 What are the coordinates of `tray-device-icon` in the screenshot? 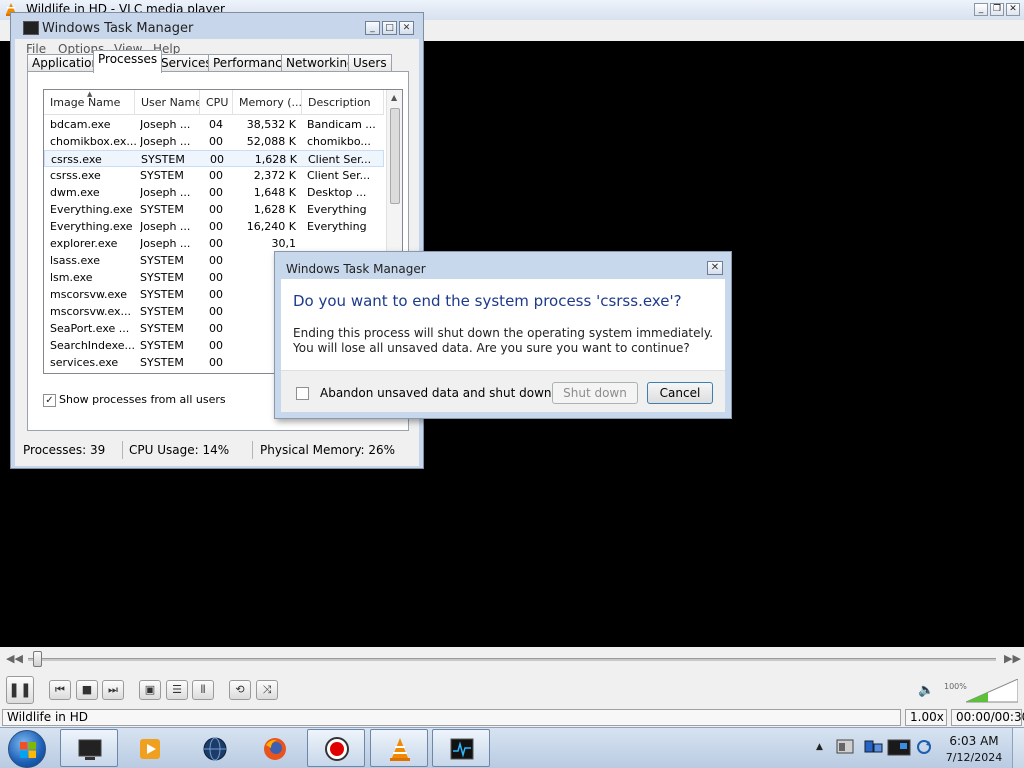 It's located at (899, 747).